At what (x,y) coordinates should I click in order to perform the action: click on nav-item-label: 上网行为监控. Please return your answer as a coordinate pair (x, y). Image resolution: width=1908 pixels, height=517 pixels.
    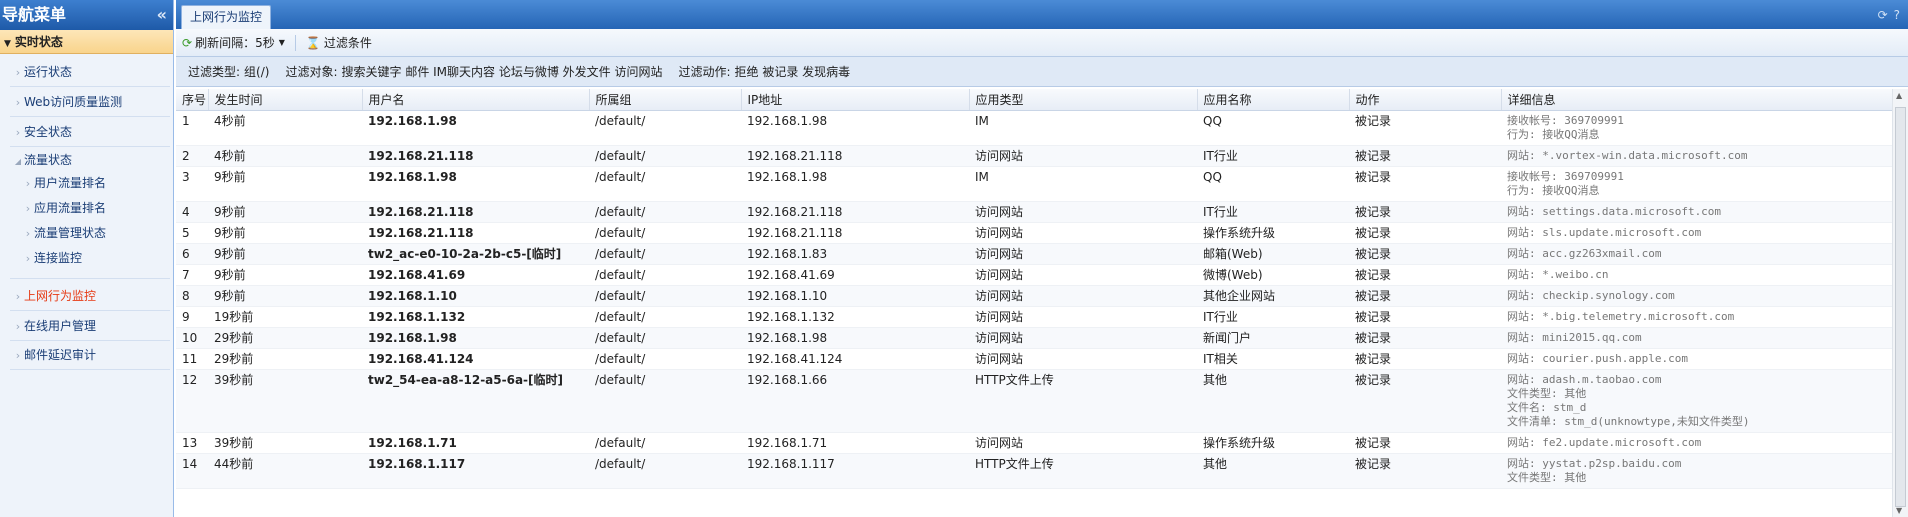
    Looking at the image, I should click on (60, 296).